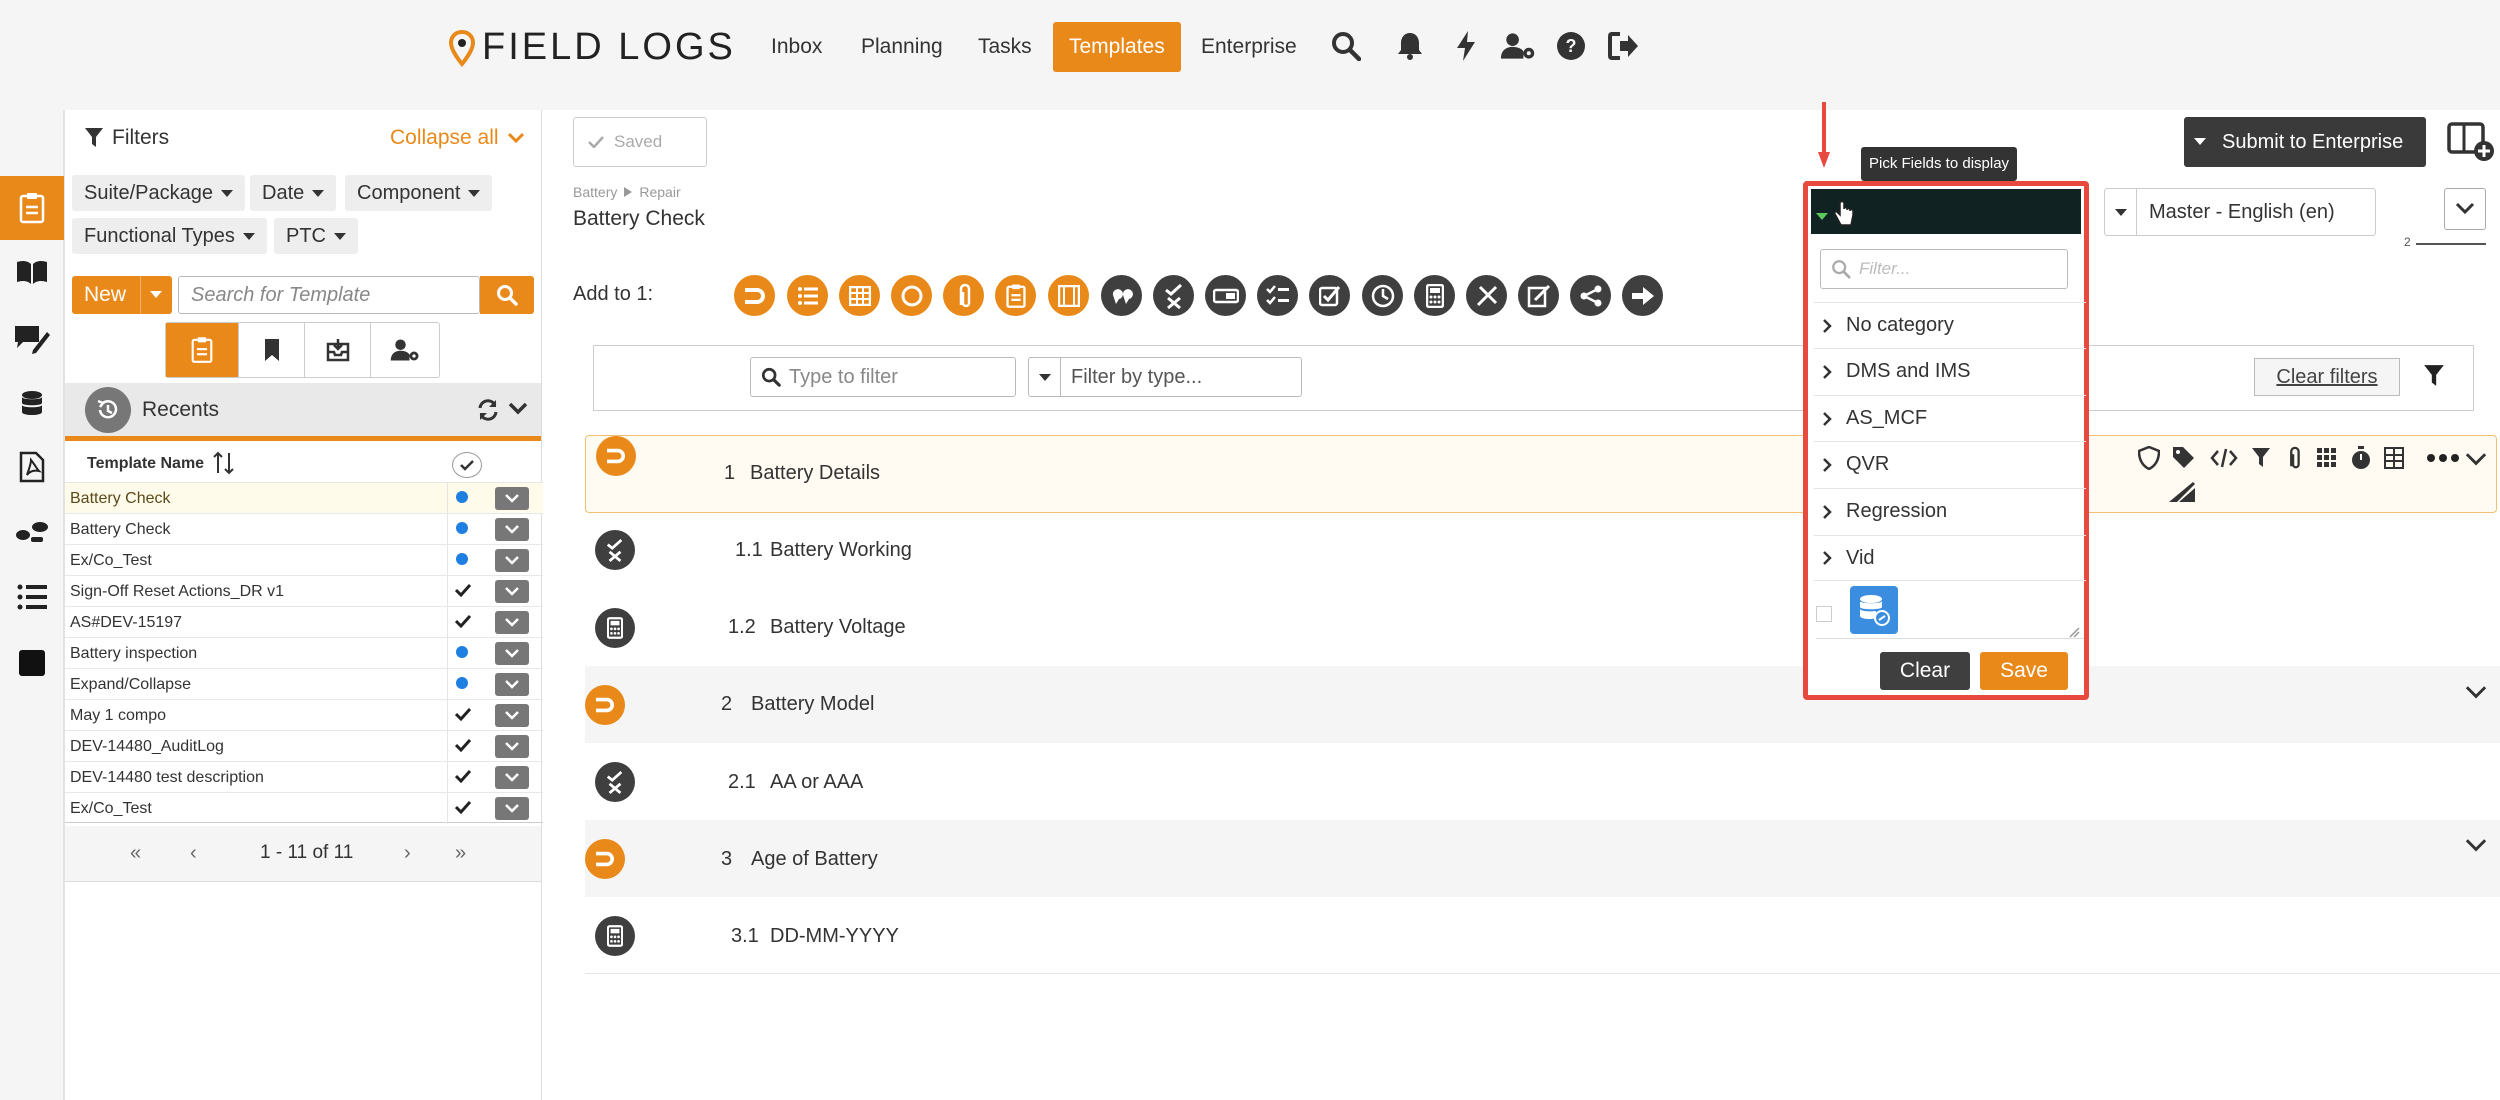  Describe the element at coordinates (1173, 295) in the screenshot. I see `add-yes-no-icon` at that location.